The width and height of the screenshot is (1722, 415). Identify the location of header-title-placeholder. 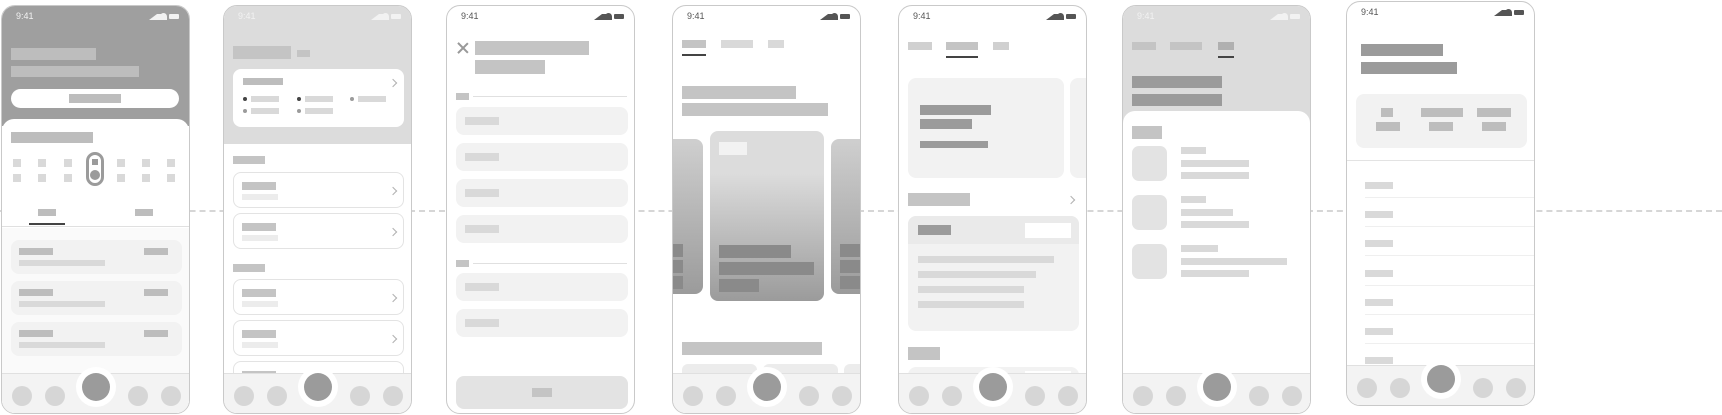
(53, 54).